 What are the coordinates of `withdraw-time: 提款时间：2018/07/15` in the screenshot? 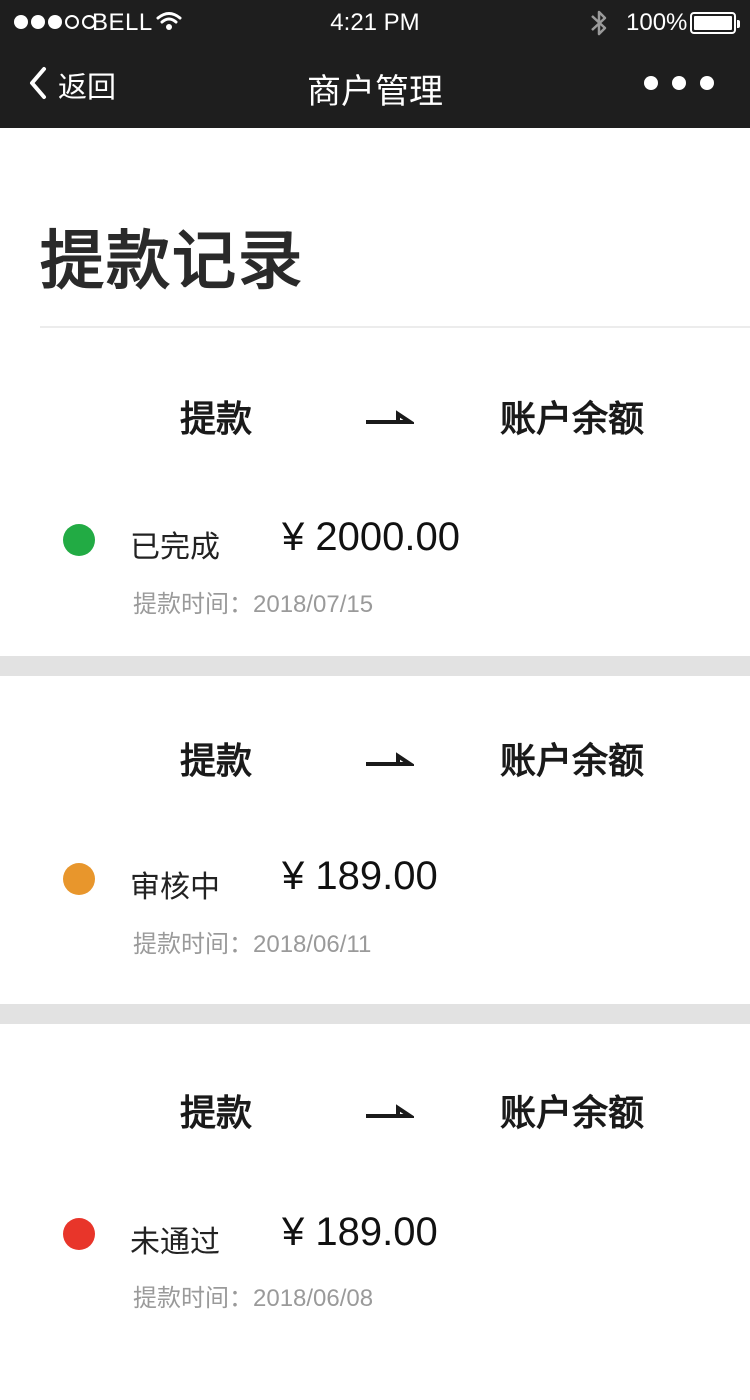 It's located at (253, 604).